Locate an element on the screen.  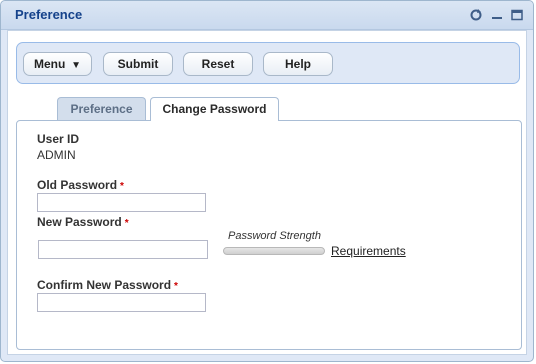
old-password-field is located at coordinates (121, 202).